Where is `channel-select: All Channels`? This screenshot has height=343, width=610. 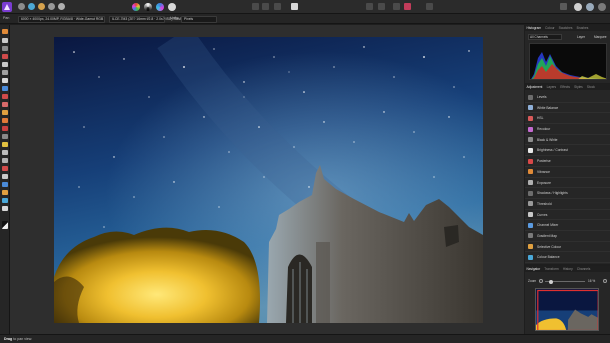 channel-select: All Channels is located at coordinates (545, 37).